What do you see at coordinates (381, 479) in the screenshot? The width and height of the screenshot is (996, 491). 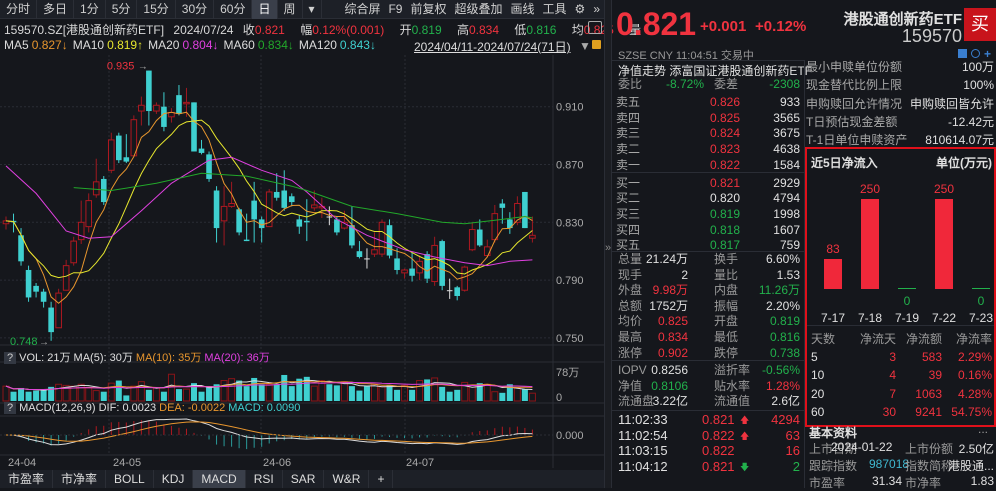 I see `indicator-tab-8: +` at bounding box center [381, 479].